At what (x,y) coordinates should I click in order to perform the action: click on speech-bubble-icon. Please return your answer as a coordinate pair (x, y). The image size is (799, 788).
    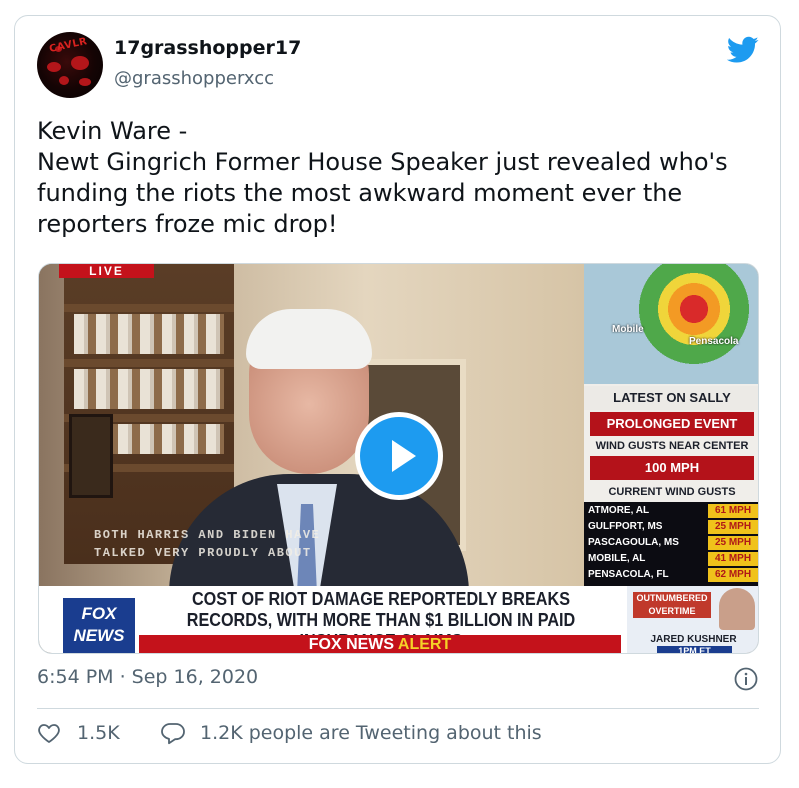
    Looking at the image, I should click on (173, 734).